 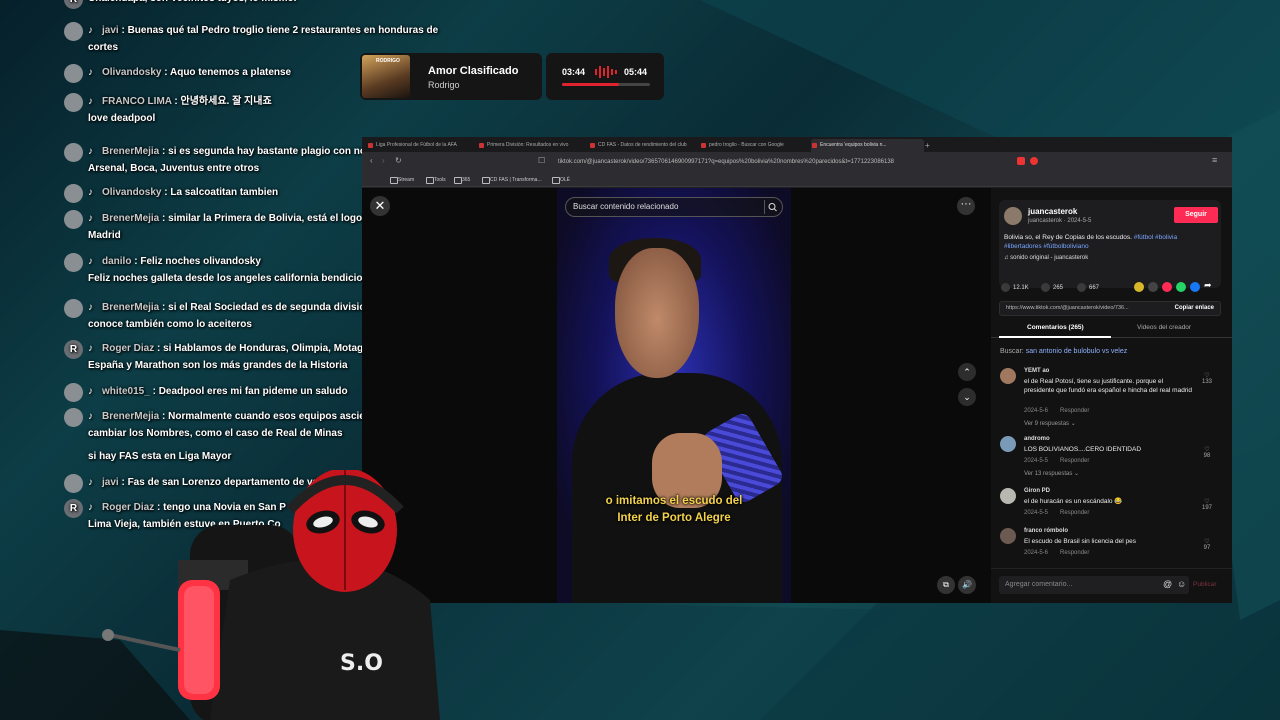 What do you see at coordinates (371, 160) in the screenshot?
I see `back-icon: ‹` at bounding box center [371, 160].